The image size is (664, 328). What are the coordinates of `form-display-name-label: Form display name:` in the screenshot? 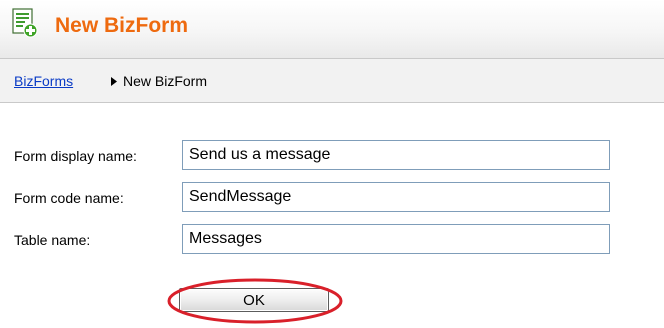 It's located at (75, 156).